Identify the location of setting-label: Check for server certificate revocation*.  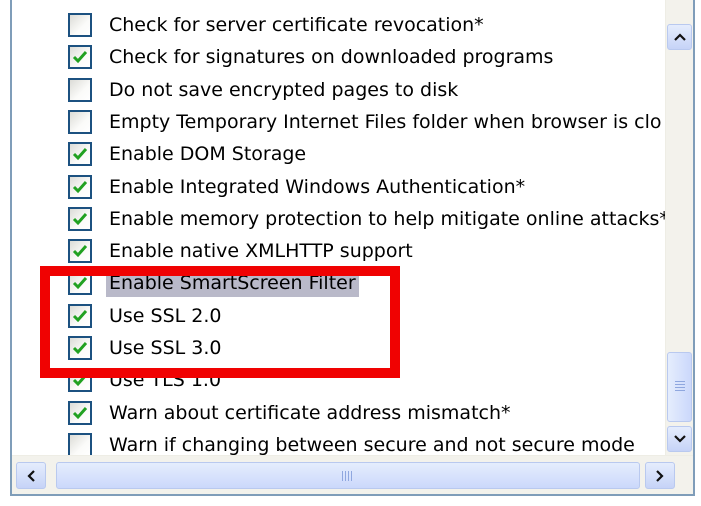
(296, 25).